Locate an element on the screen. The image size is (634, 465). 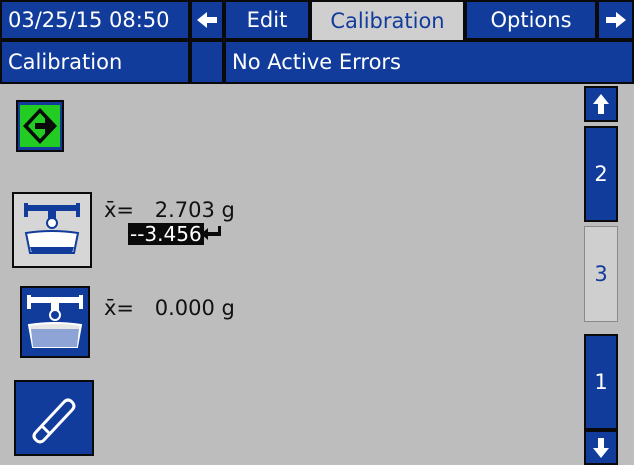
reading-1: x̄= 2.703 g is located at coordinates (169, 210).